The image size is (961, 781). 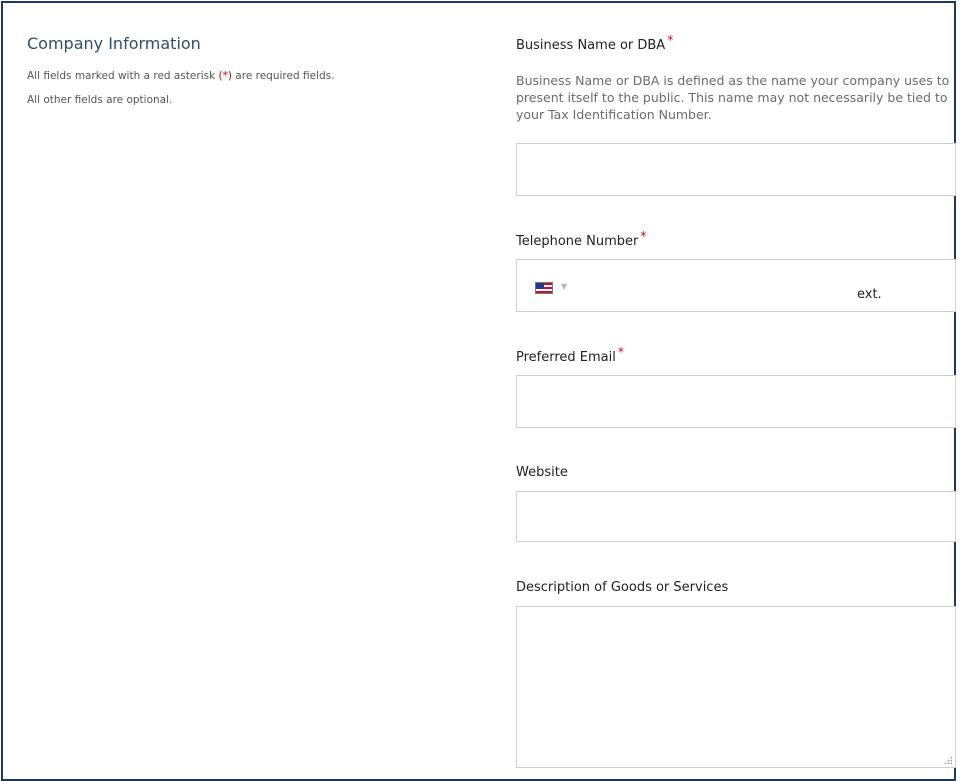 I want to click on section-title: Company Information, so click(x=114, y=43).